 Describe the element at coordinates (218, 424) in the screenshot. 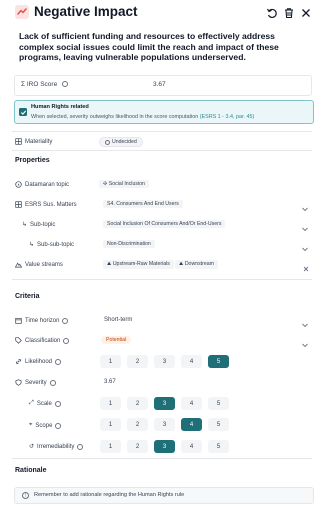

I see `scope-option-5: 5` at that location.